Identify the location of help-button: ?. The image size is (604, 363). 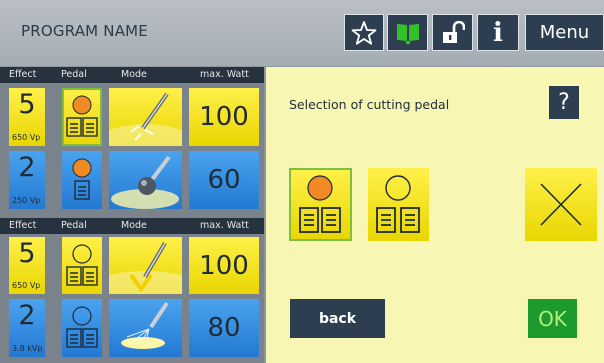
(564, 102).